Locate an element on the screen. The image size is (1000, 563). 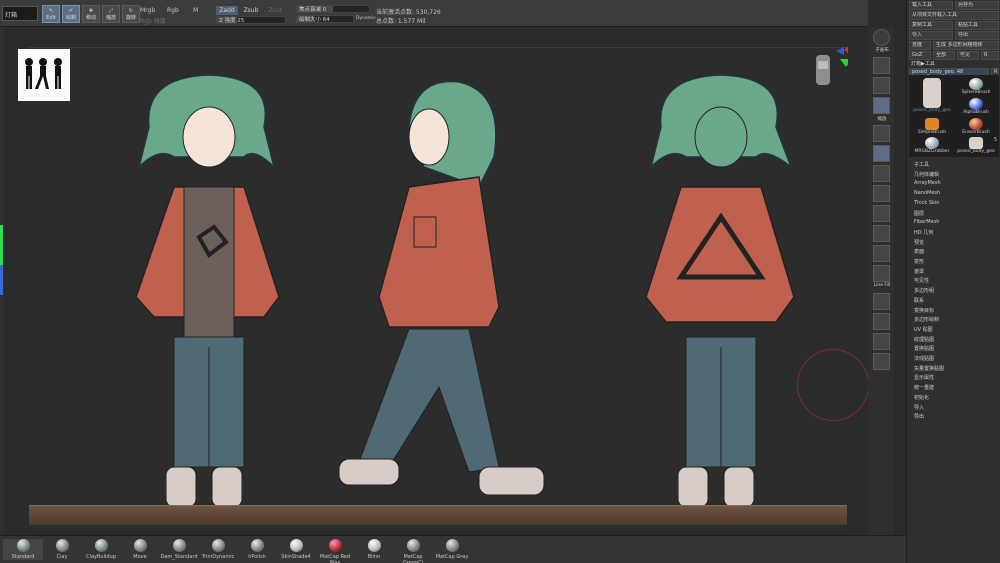
load-from-project-button: 从项目文件载入工具 is located at coordinates (954, 15).